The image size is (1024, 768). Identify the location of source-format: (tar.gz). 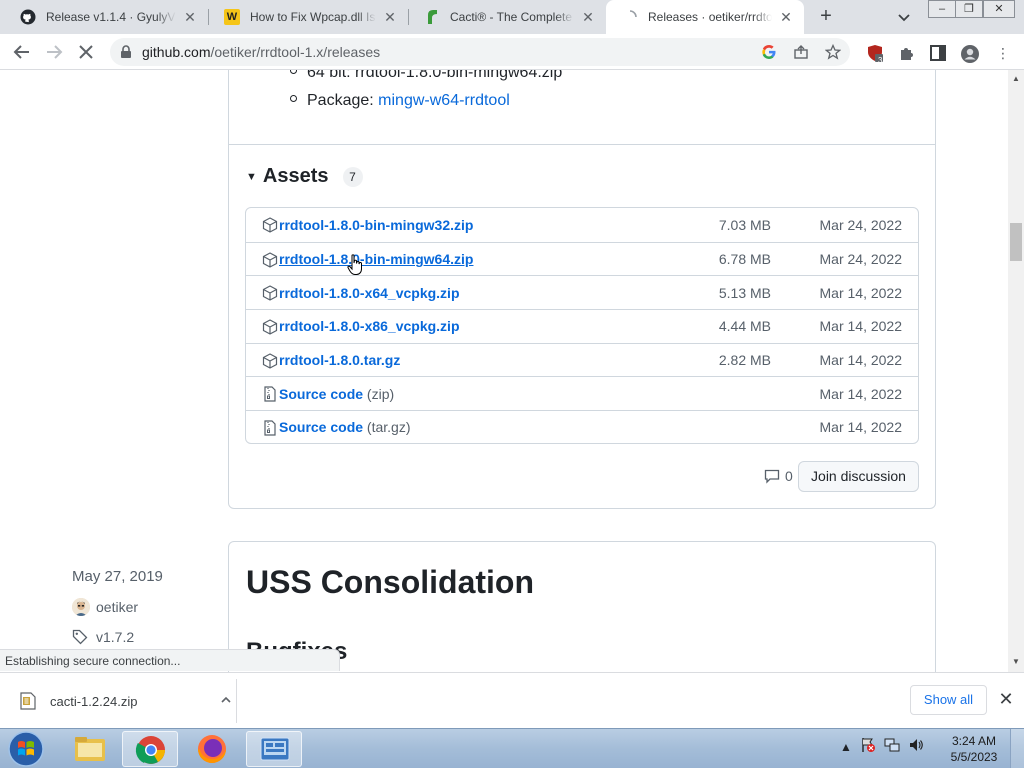
(388, 427).